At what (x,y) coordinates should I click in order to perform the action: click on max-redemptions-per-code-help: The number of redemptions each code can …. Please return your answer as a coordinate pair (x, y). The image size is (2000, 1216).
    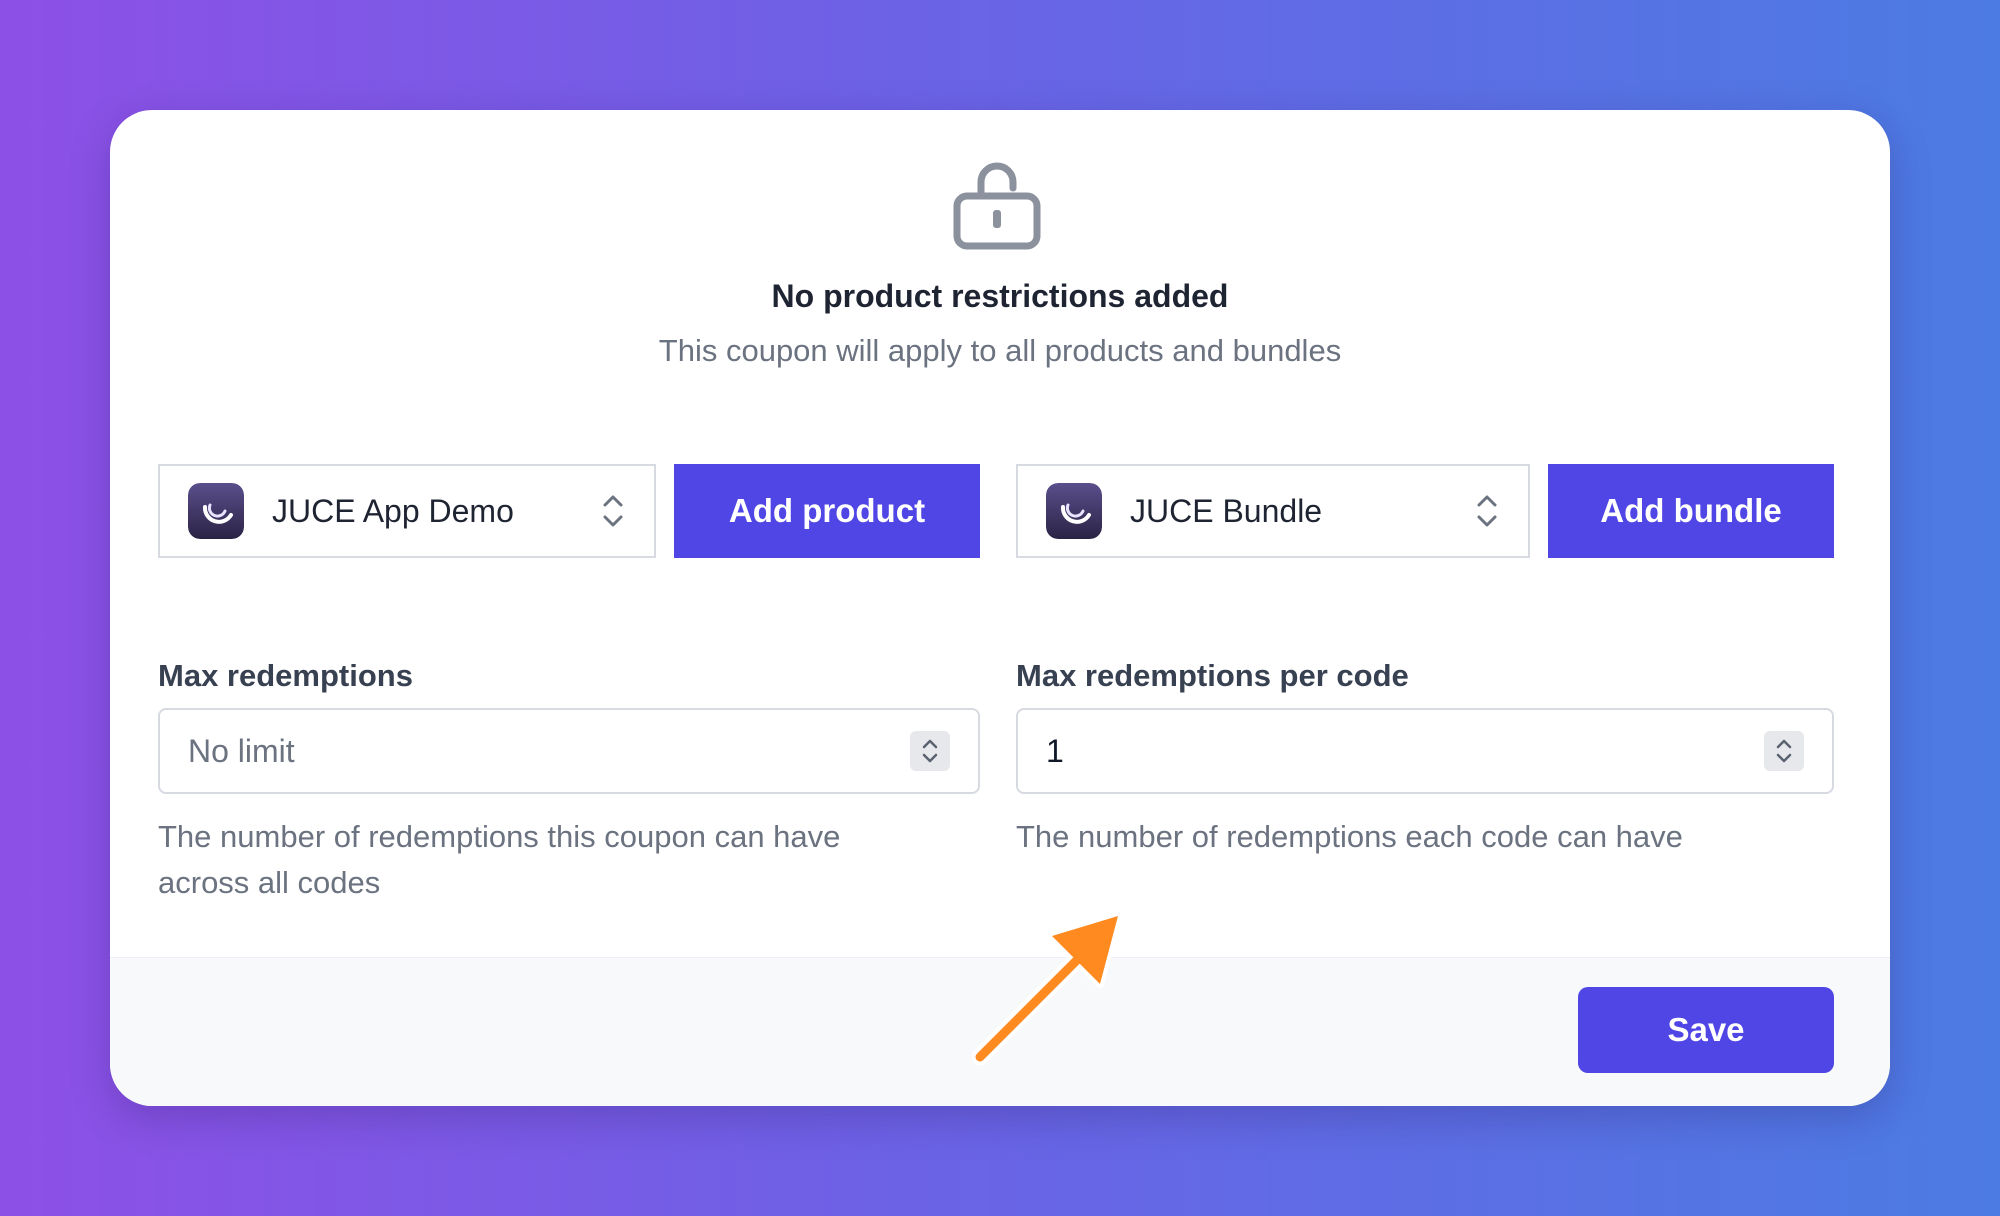
    Looking at the image, I should click on (1349, 836).